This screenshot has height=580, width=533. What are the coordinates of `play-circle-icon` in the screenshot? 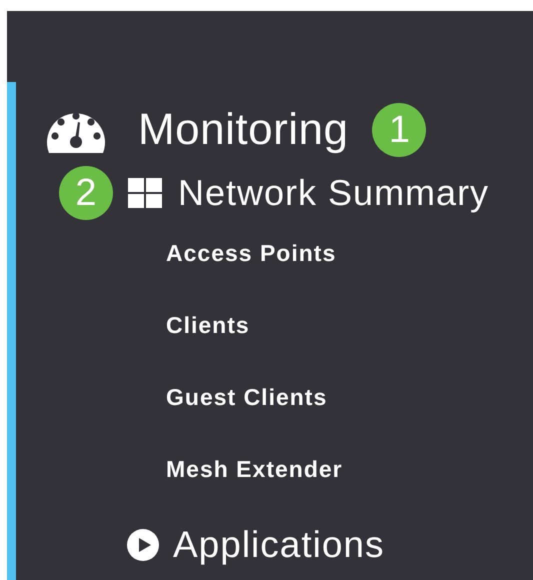 It's located at (143, 545).